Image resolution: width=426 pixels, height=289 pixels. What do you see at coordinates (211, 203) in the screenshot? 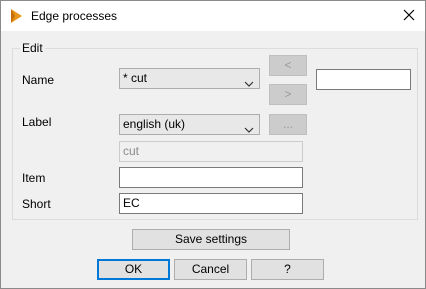
I see `short-field: EC` at bounding box center [211, 203].